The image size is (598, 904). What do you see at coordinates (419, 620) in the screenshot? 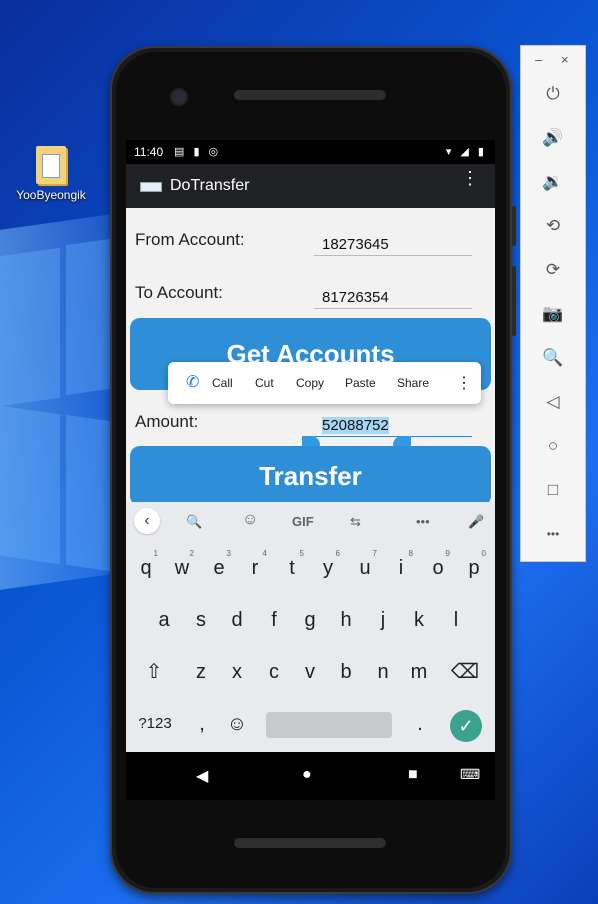
I see `key-k: k` at bounding box center [419, 620].